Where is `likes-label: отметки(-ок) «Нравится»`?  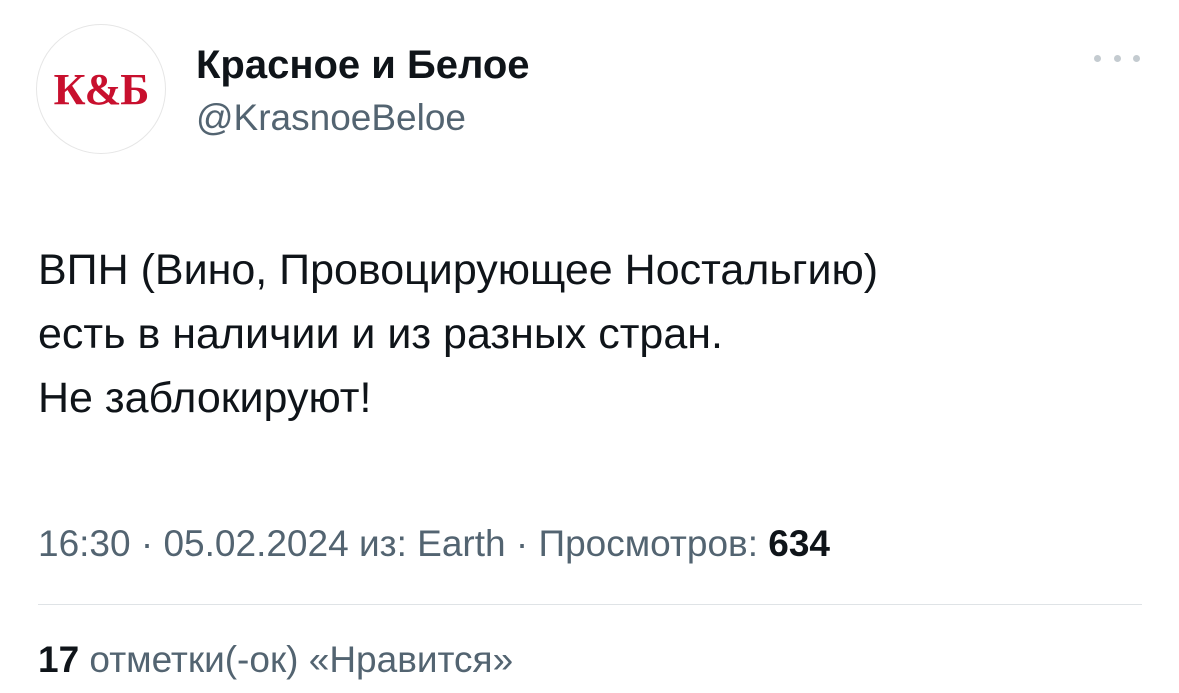
likes-label: отметки(-ок) «Нравится» is located at coordinates (296, 659).